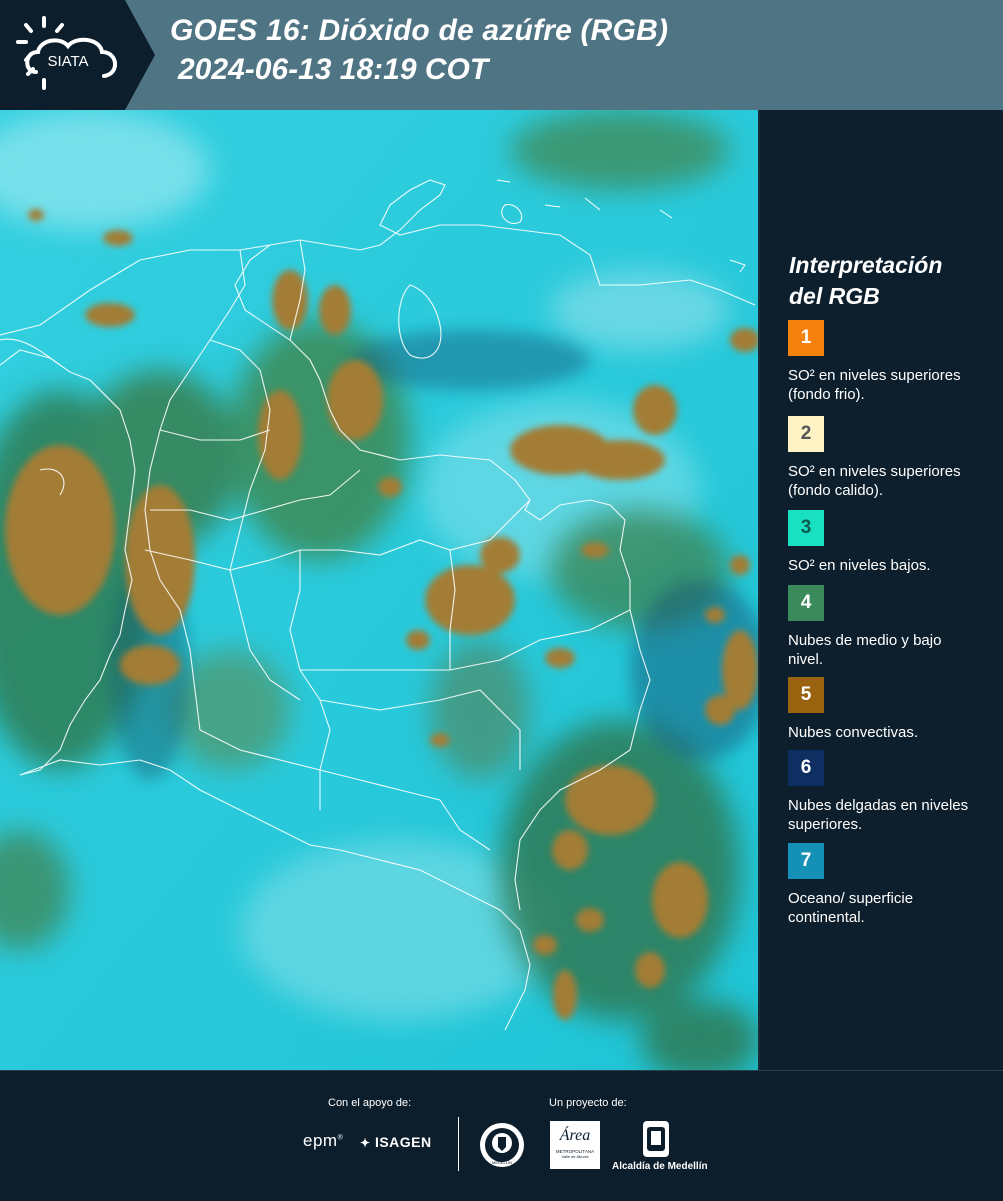 The width and height of the screenshot is (1003, 1201). What do you see at coordinates (458, 1144) in the screenshot?
I see `footer-divider` at bounding box center [458, 1144].